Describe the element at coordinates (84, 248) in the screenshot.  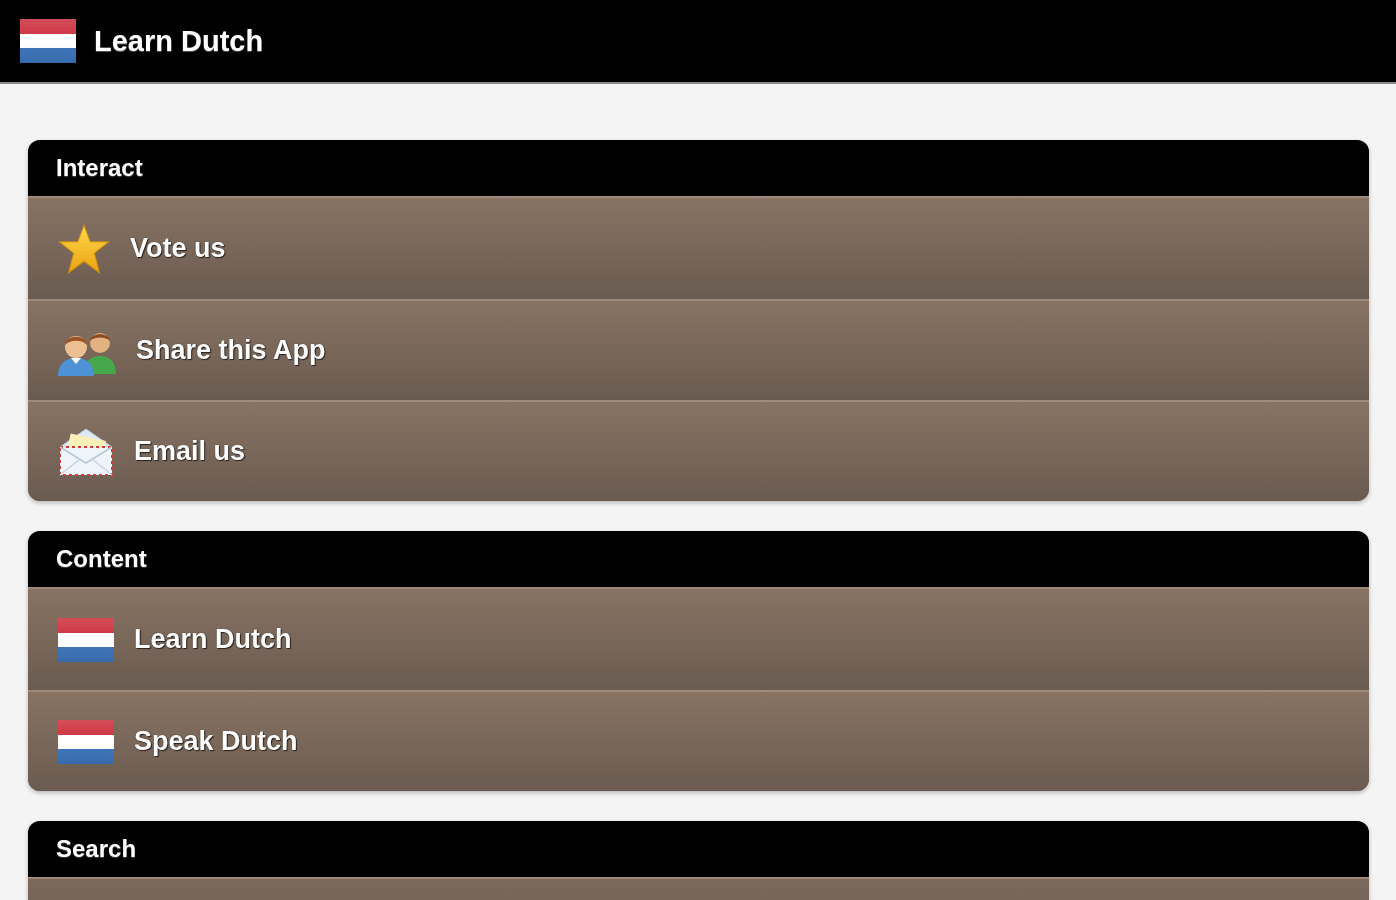
I see `star-icon` at that location.